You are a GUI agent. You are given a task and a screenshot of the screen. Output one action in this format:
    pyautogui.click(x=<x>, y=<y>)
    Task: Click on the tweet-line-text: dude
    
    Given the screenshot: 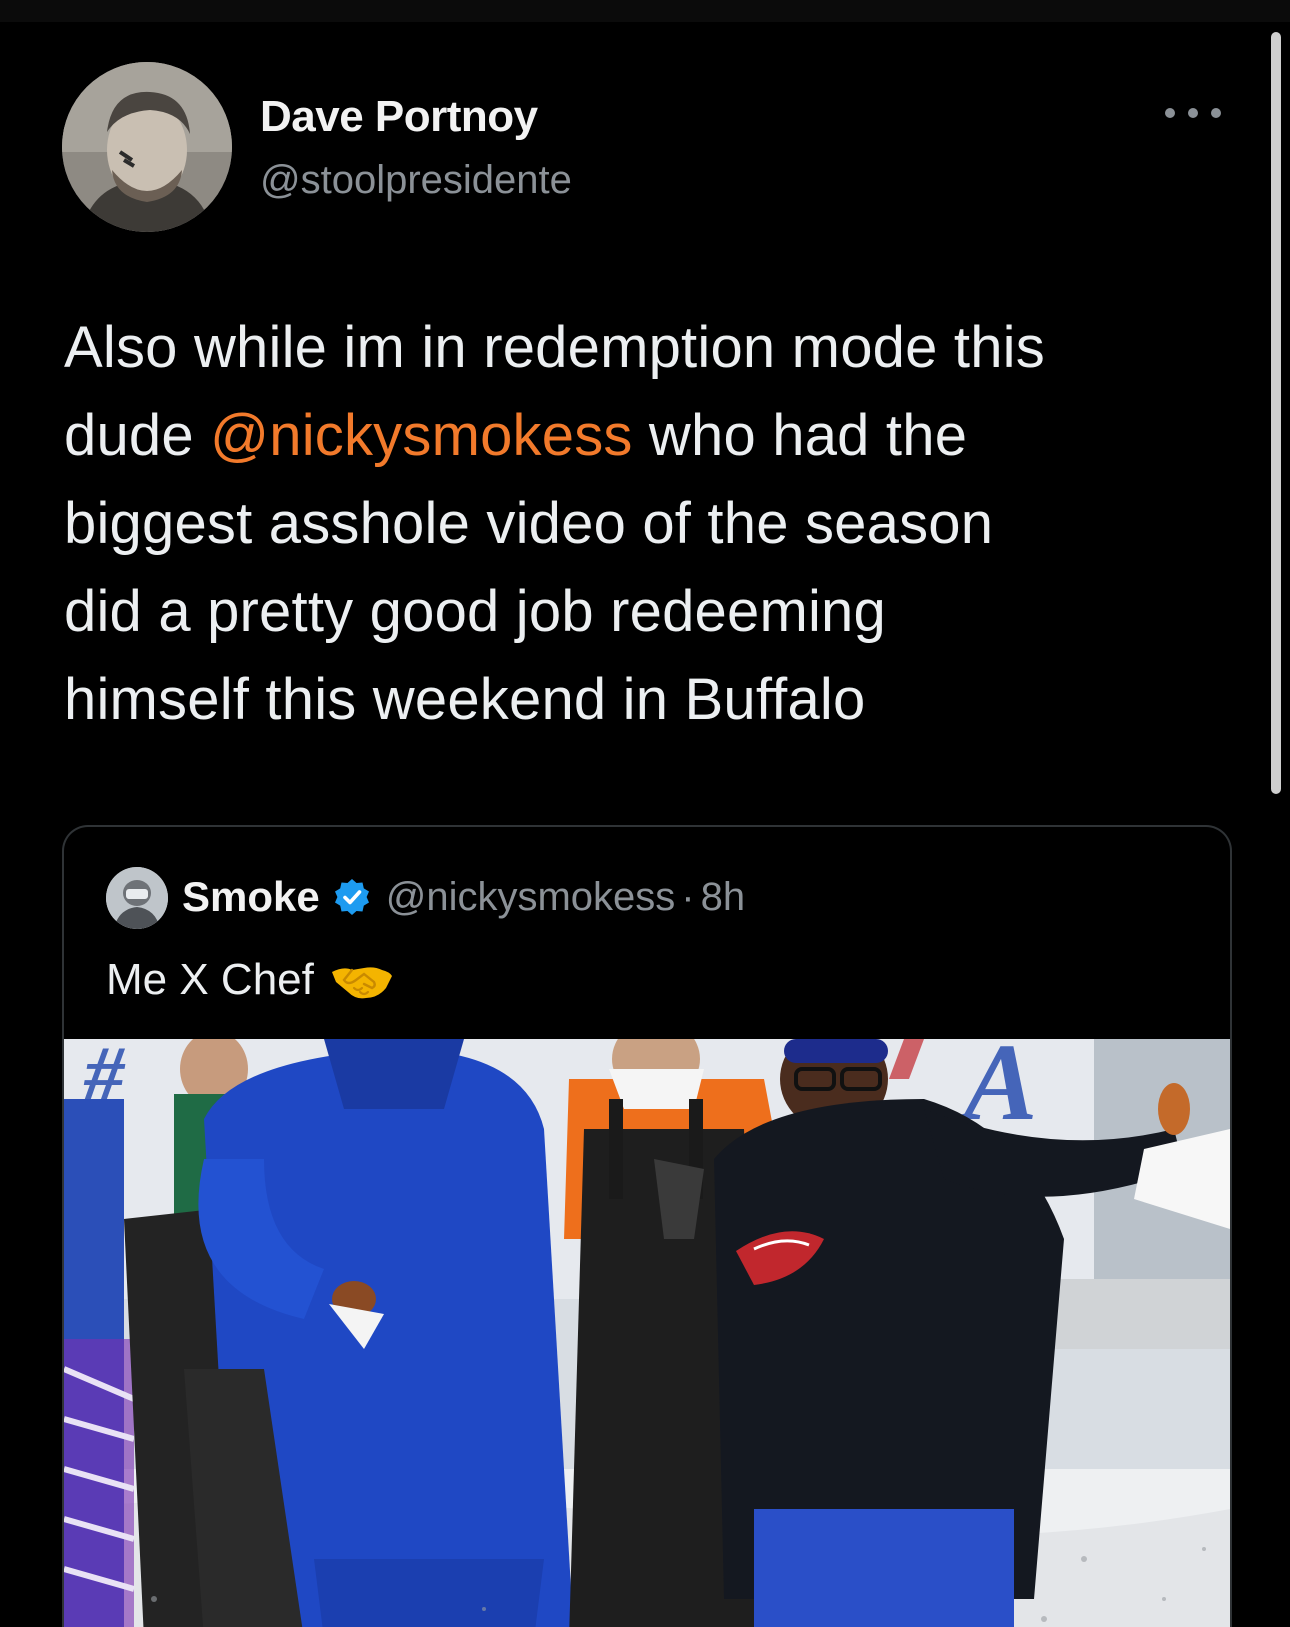 What is the action you would take?
    pyautogui.click(x=137, y=435)
    